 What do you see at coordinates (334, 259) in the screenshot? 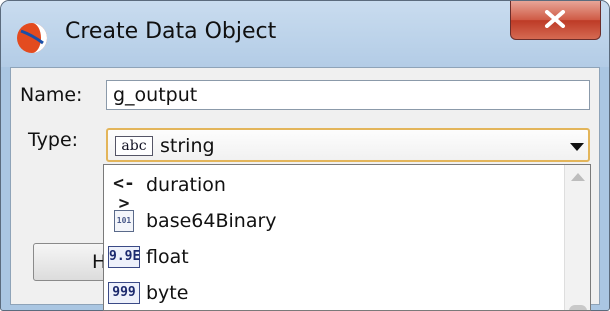
I see `option-float: 9.9E float` at bounding box center [334, 259].